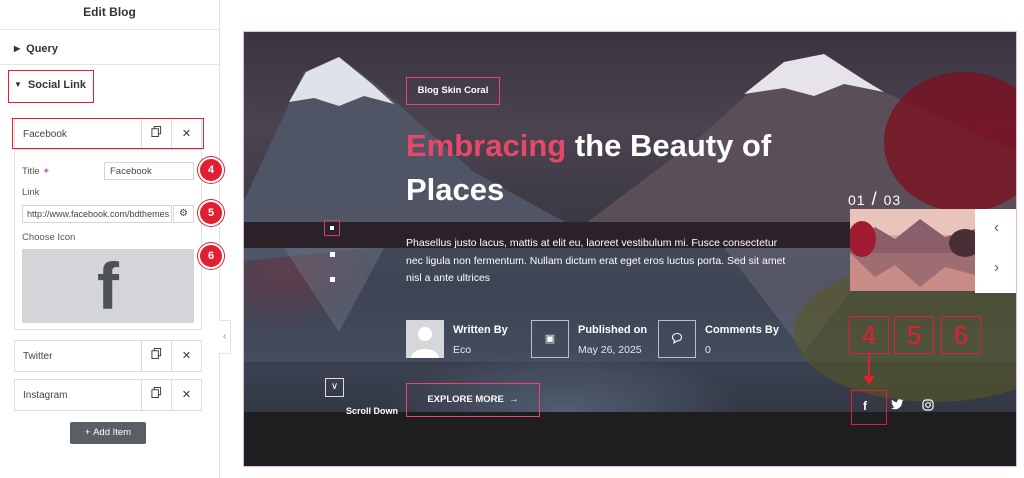  Describe the element at coordinates (211, 170) in the screenshot. I see `badge-4: 4` at that location.